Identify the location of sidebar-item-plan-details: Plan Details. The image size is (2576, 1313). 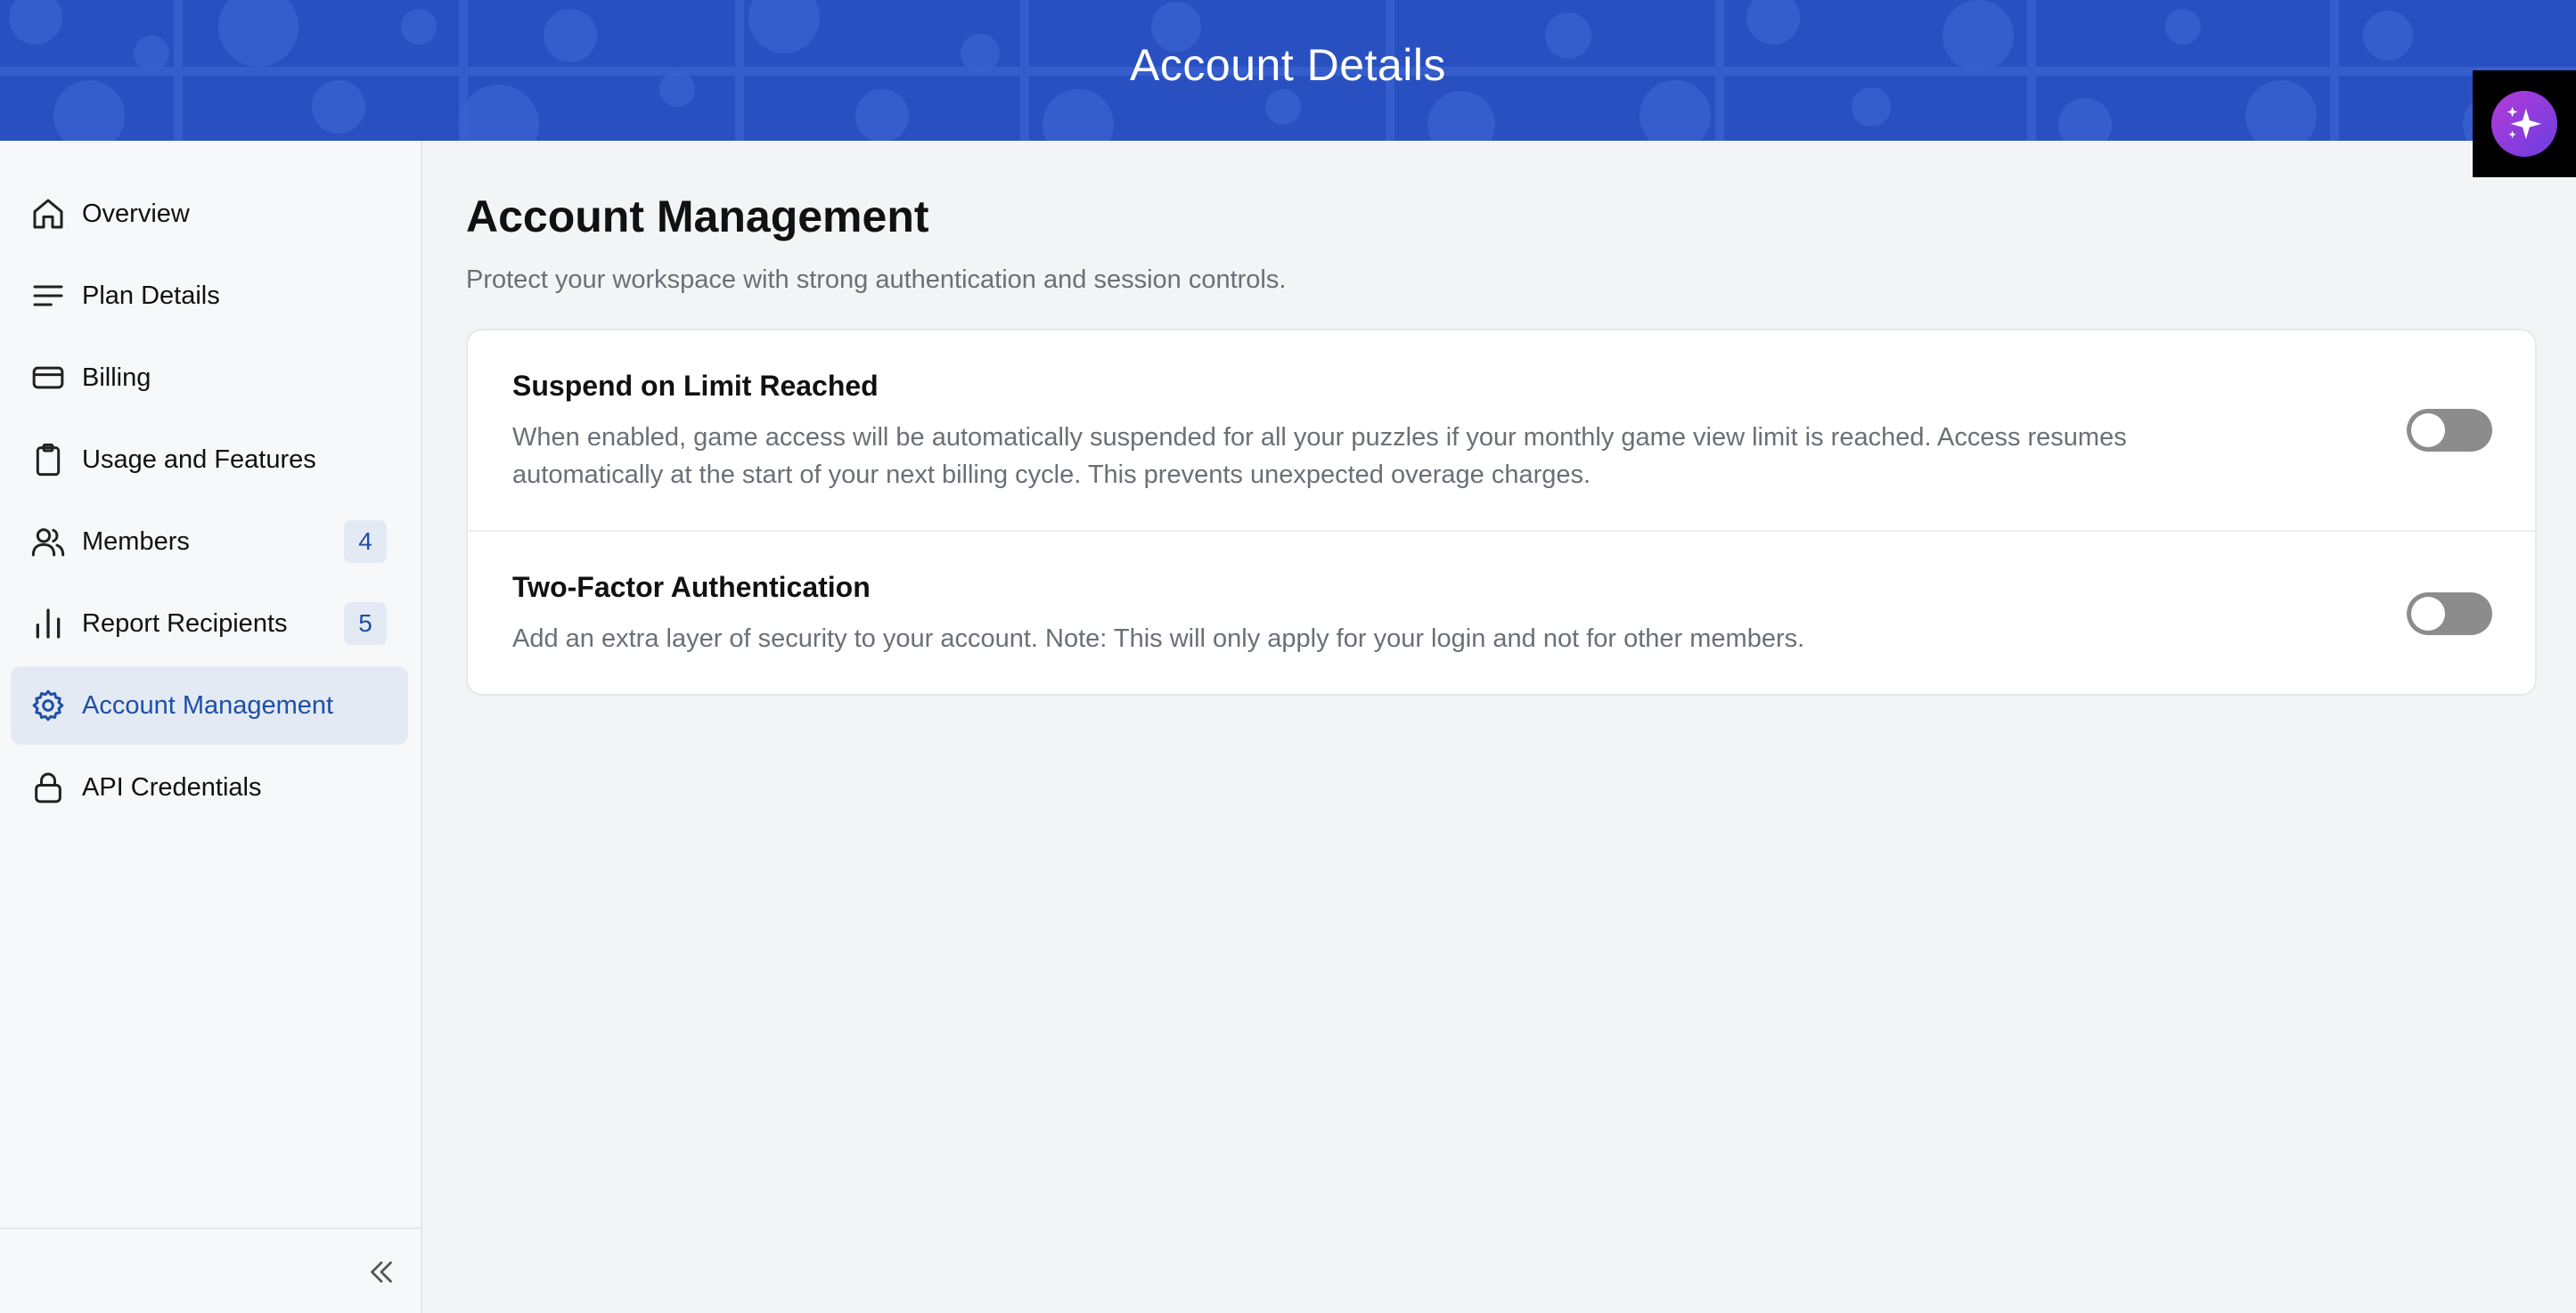
(209, 296).